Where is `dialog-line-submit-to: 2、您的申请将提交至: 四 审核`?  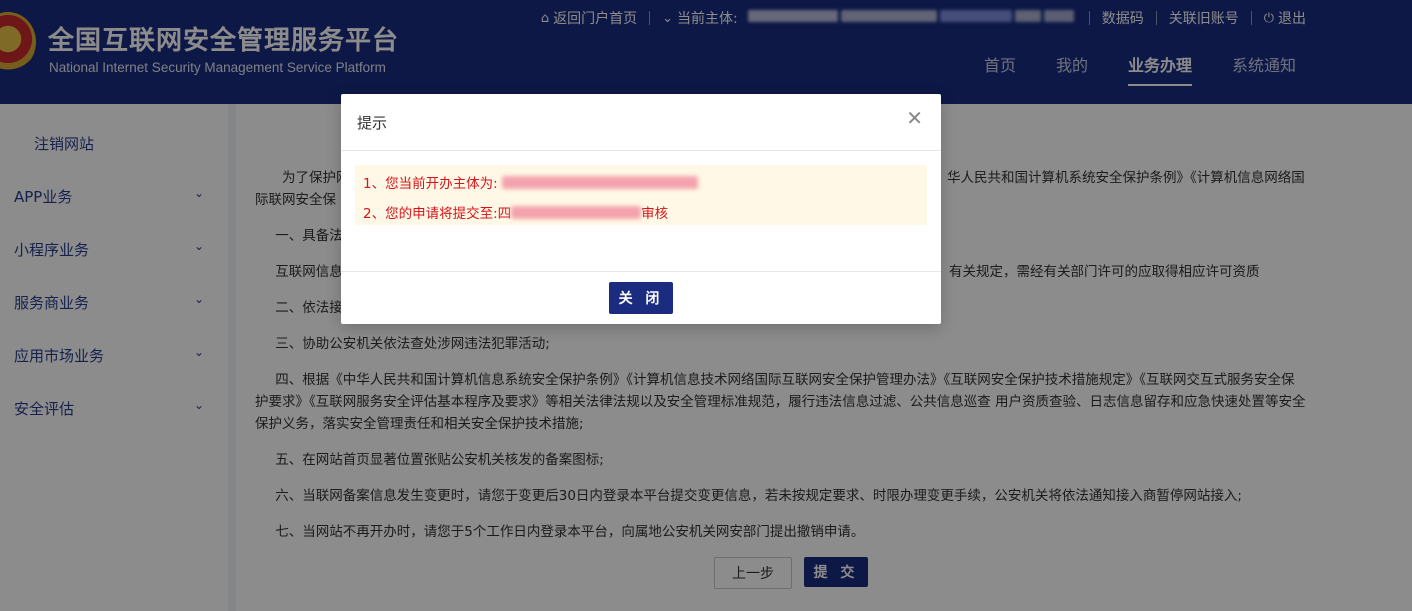 dialog-line-submit-to: 2、您的申请将提交至: 四 审核 is located at coordinates (515, 212).